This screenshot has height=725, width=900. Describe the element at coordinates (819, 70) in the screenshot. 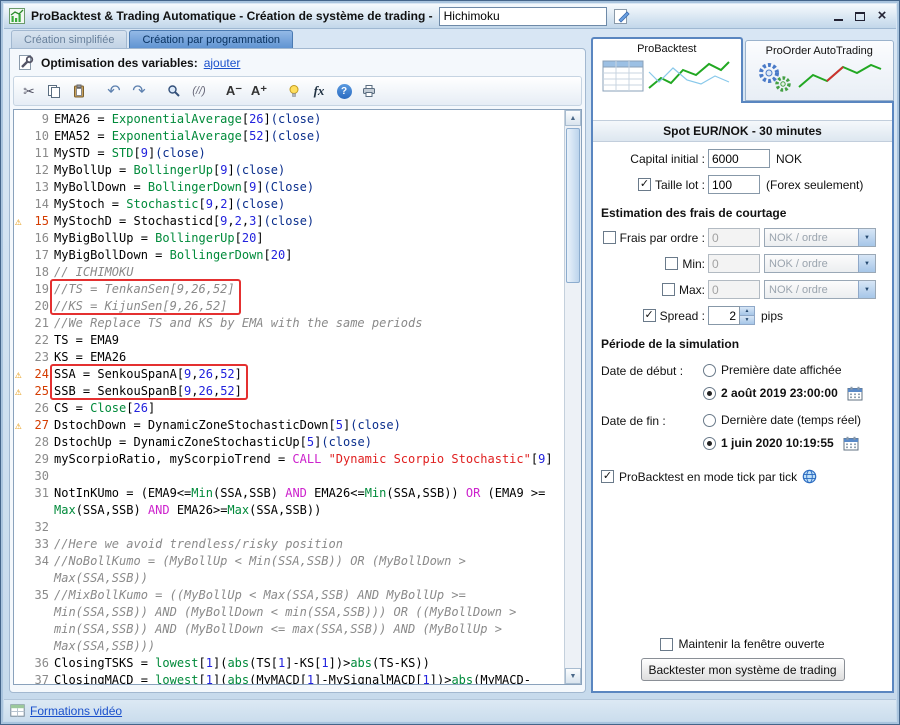

I see `tab-proorder: ProOrder AutoTrading` at that location.